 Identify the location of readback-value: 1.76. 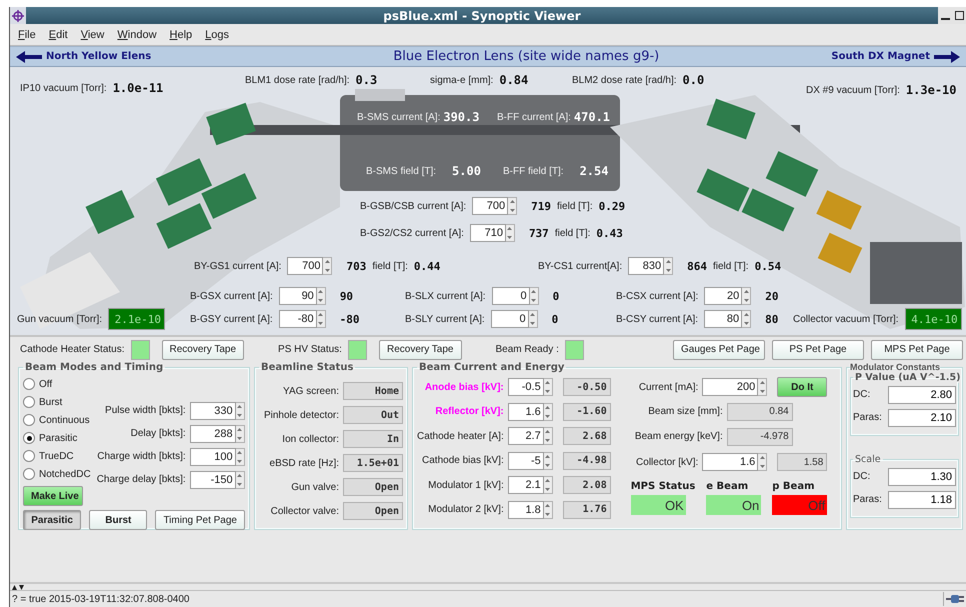
(586, 509).